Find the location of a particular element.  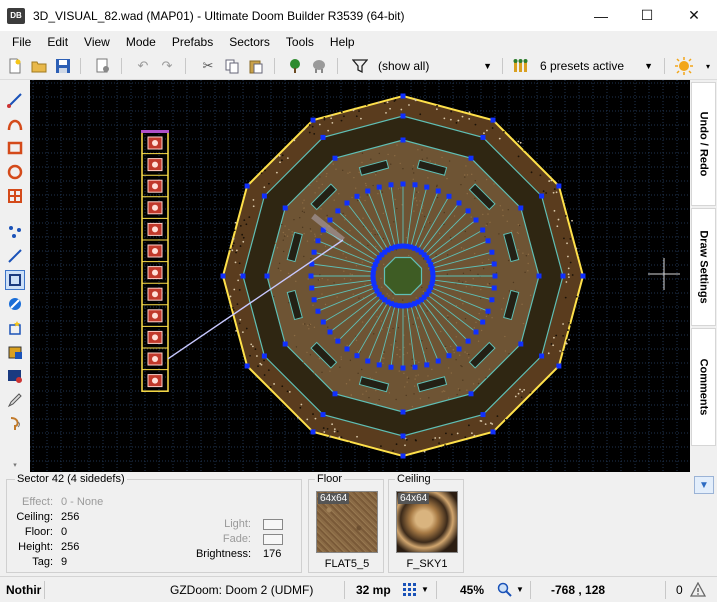

zoom-icon is located at coordinates (505, 589).